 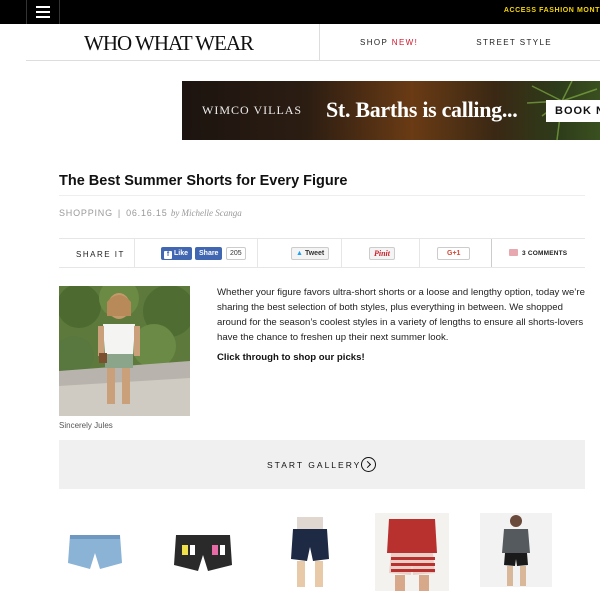 I want to click on article-cta: Click through to shop our picks!, so click(x=291, y=357).